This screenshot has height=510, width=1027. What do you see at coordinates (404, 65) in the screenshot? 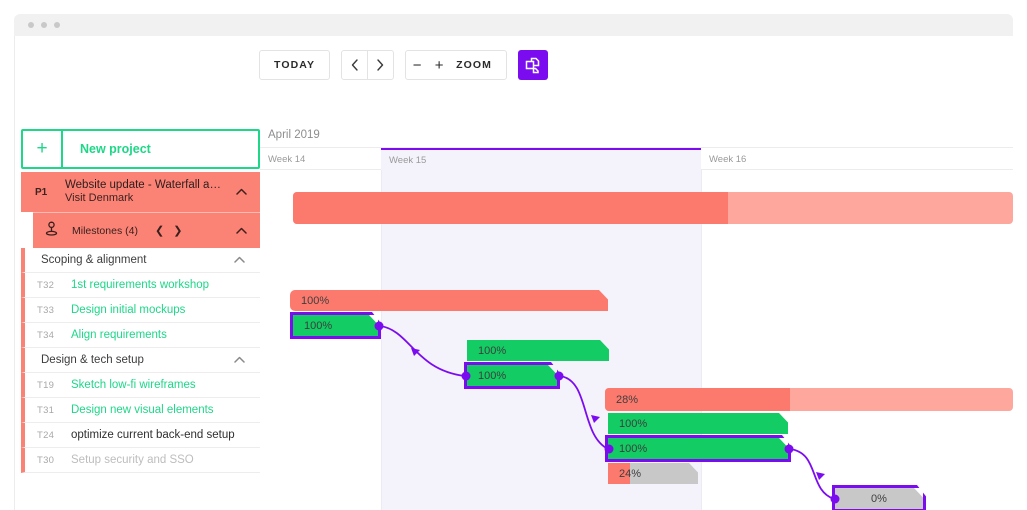
I see `gantt-toolbar: TODAY − + ZOOM` at bounding box center [404, 65].